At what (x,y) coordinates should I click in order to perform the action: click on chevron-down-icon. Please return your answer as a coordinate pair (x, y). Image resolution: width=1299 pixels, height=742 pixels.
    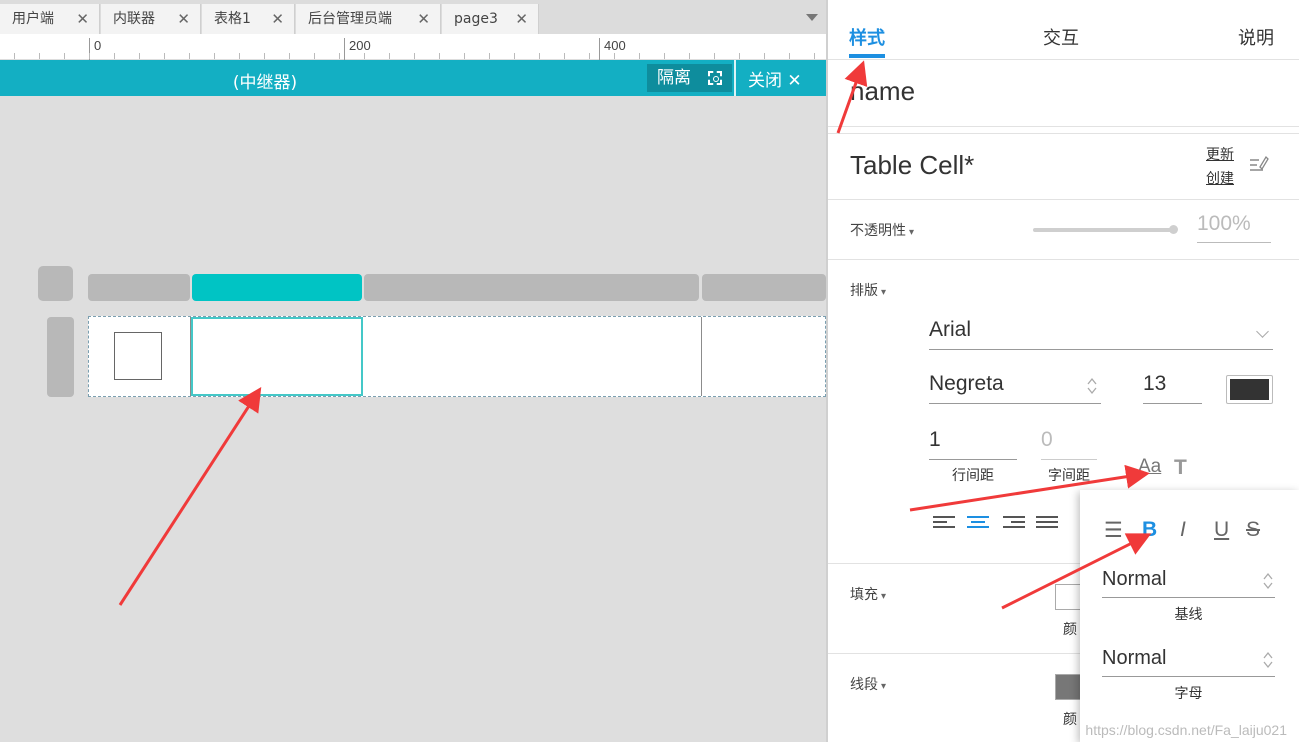
    Looking at the image, I should click on (1262, 331).